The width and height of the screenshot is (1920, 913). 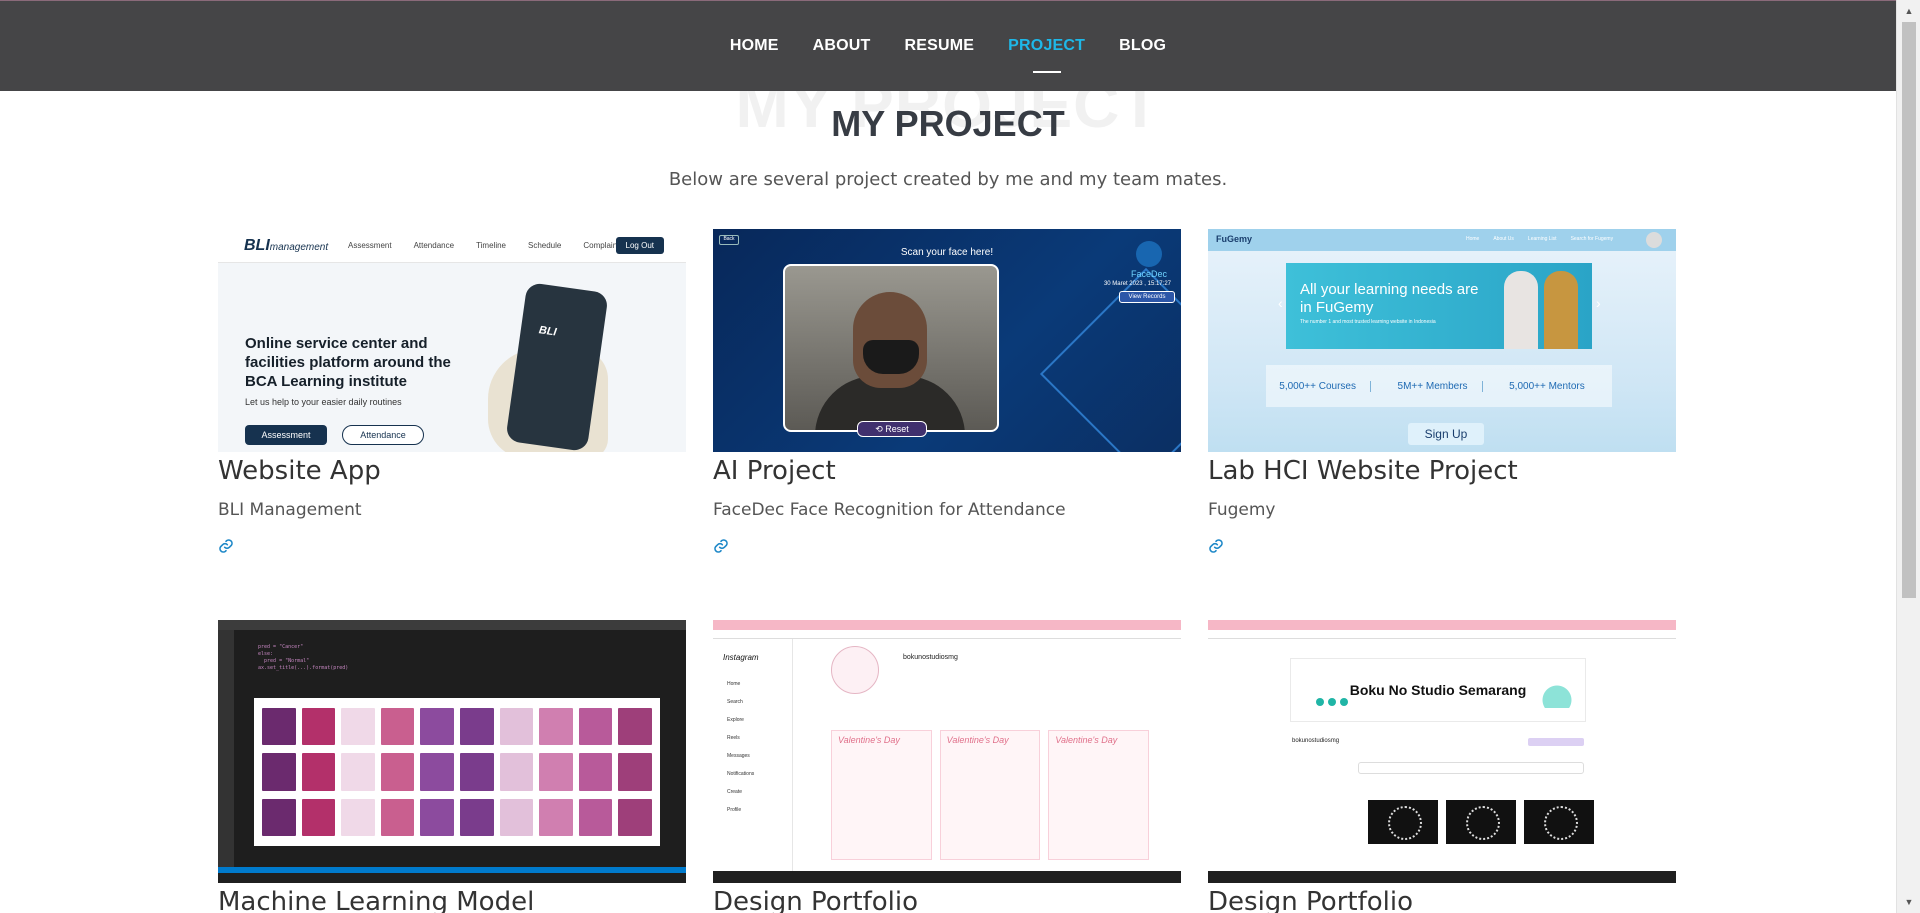 What do you see at coordinates (1908, 11) in the screenshot?
I see `scroll-up-arrow-icon: ▲` at bounding box center [1908, 11].